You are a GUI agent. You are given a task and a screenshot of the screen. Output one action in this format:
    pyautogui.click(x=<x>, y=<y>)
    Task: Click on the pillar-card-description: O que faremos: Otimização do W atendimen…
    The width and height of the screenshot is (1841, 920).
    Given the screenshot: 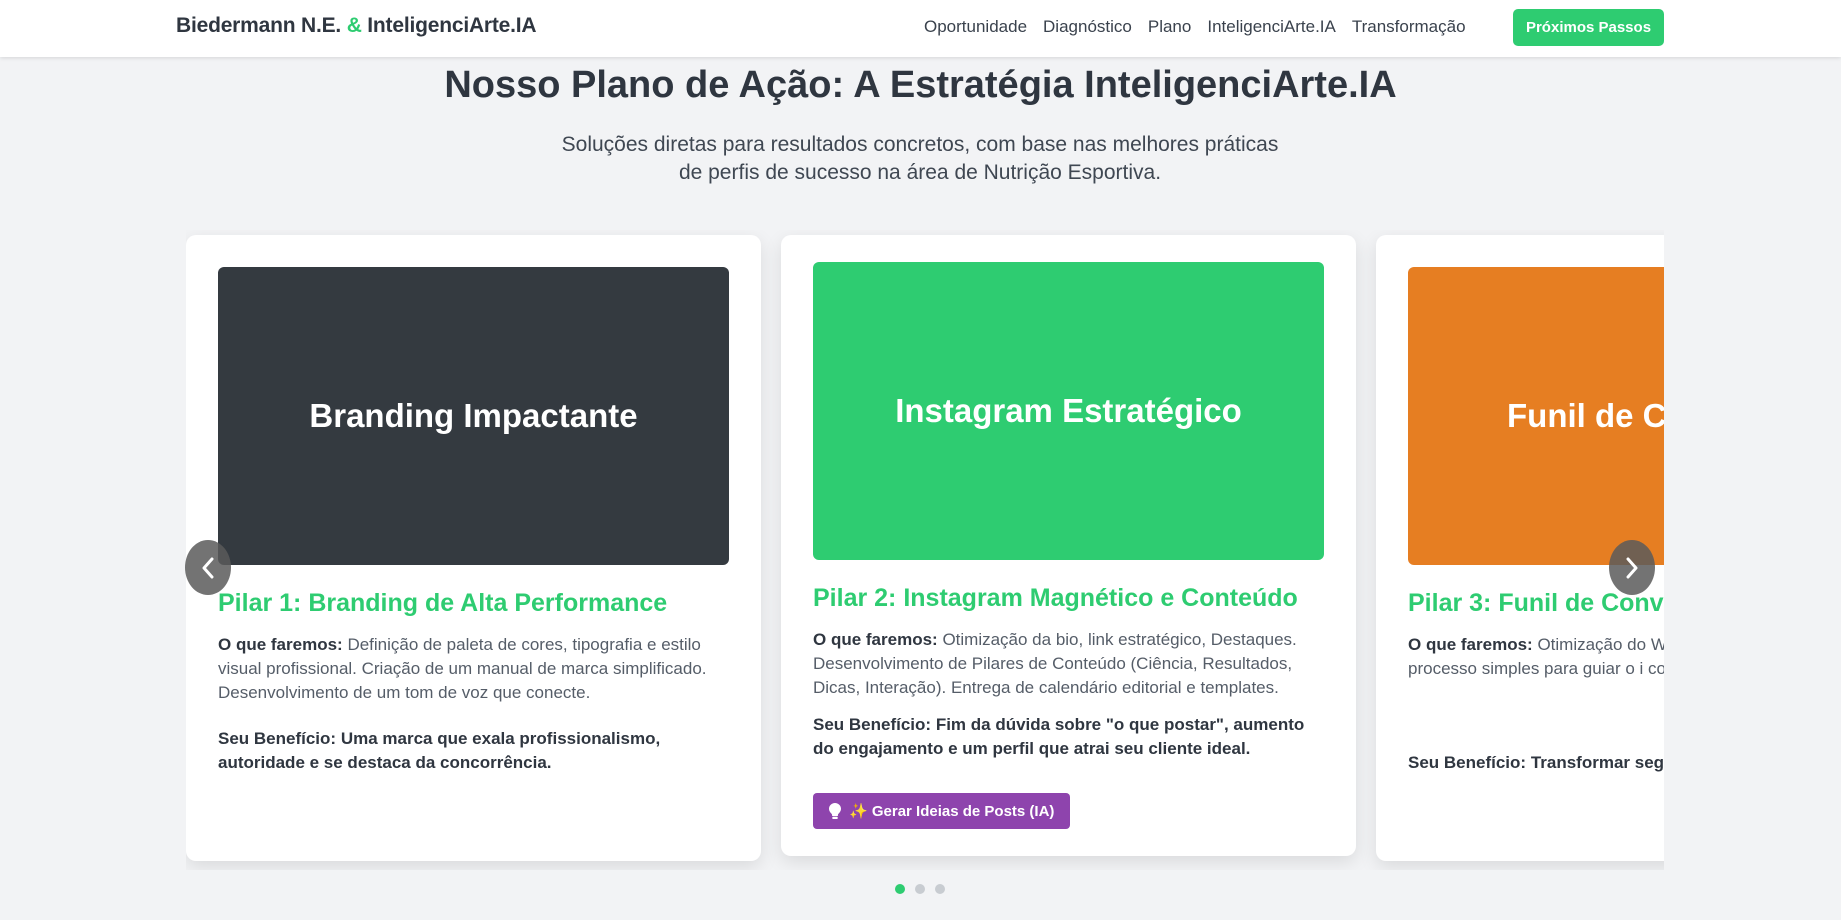 What is the action you would take?
    pyautogui.click(x=1536, y=657)
    